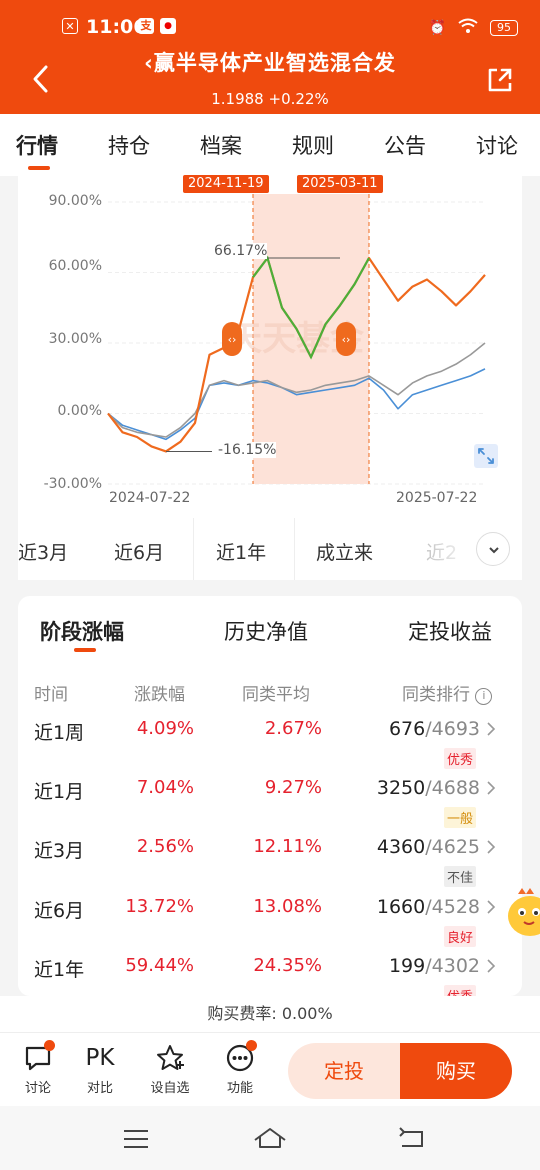 Image resolution: width=540 pixels, height=1170 pixels. Describe the element at coordinates (85, 650) in the screenshot. I see `perf-tab-indicator` at that location.